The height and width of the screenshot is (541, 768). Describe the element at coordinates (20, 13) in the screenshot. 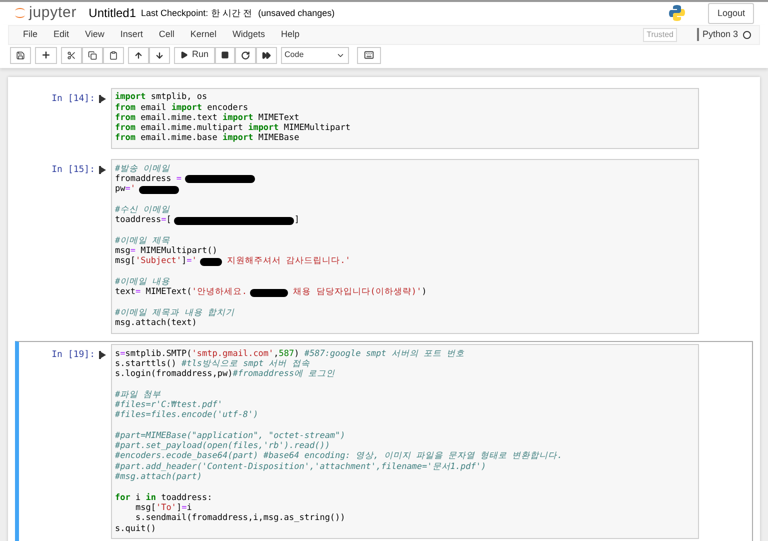

I see `jupyter-logo-icon` at that location.